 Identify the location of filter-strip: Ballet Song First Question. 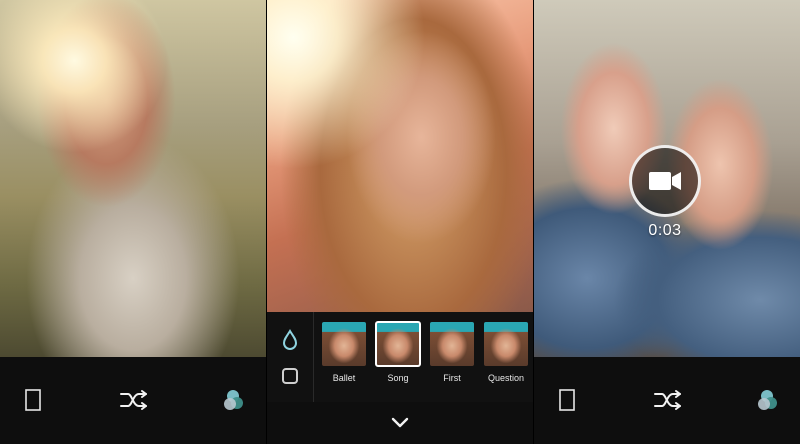
(400, 357).